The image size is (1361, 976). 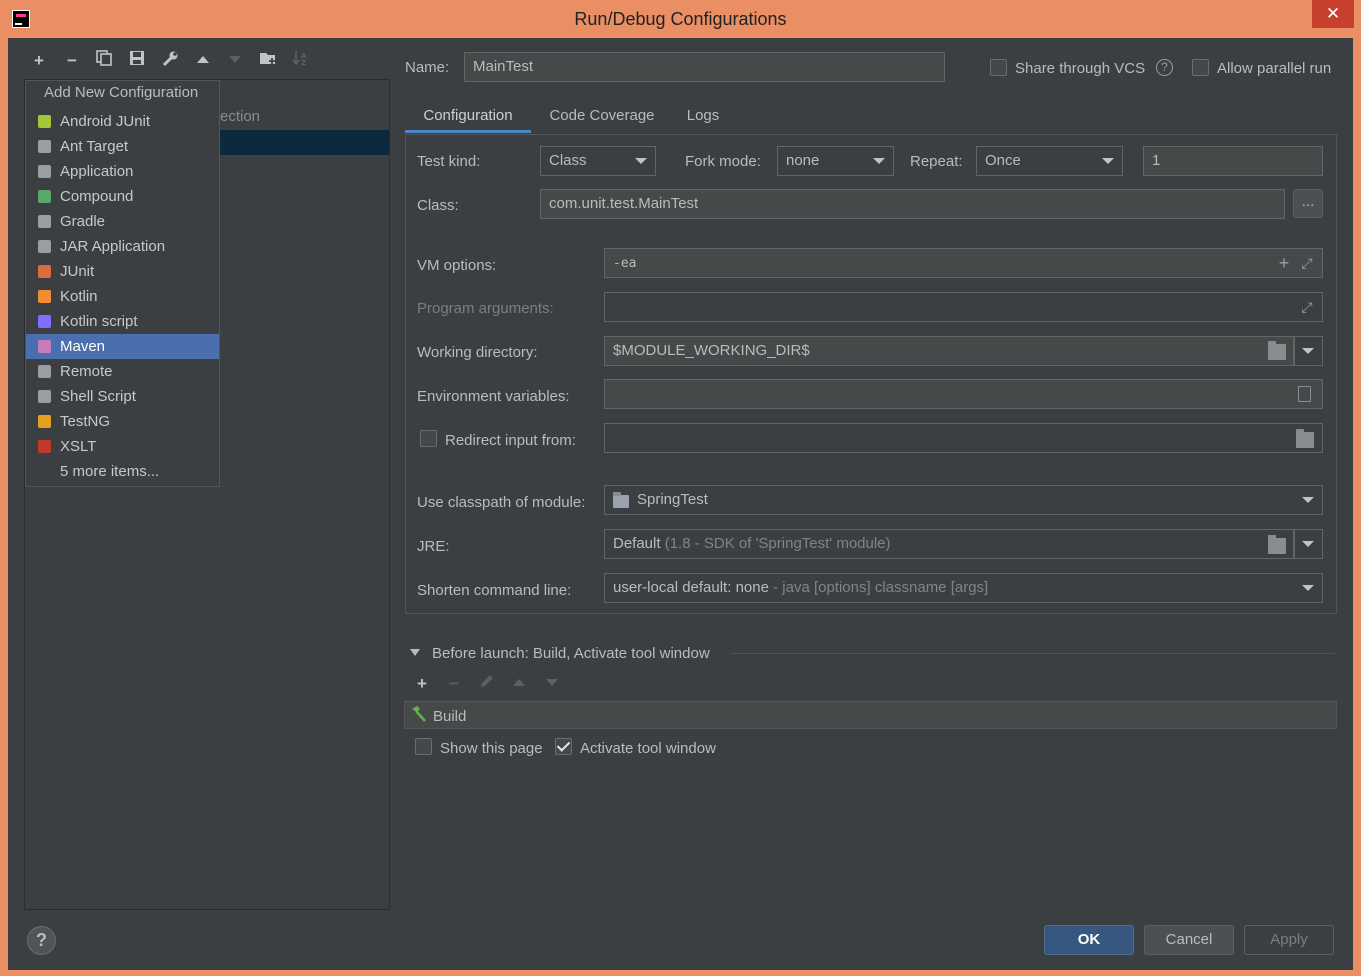 I want to click on popup-title: Add New Configuration, so click(x=121, y=92).